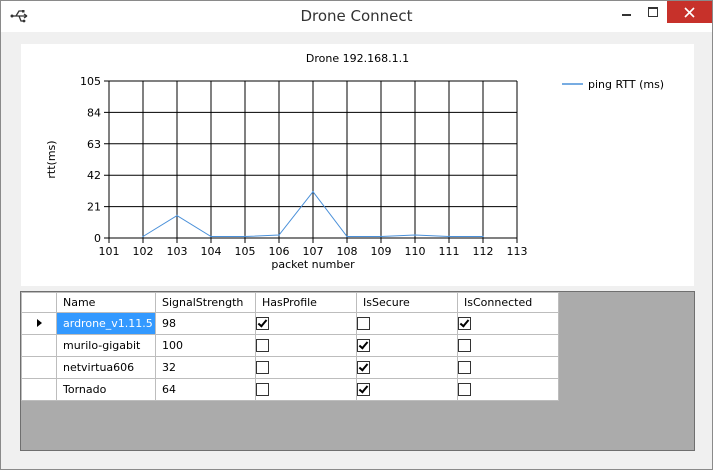 This screenshot has width=715, height=472. What do you see at coordinates (313, 264) in the screenshot?
I see `x-axis-label: packet number` at bounding box center [313, 264].